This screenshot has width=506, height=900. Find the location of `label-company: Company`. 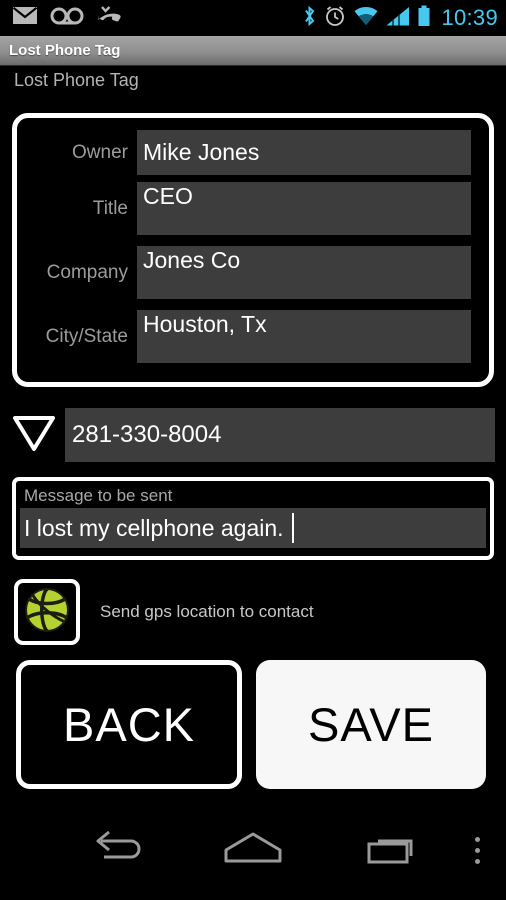

label-company: Company is located at coordinates (87, 272).